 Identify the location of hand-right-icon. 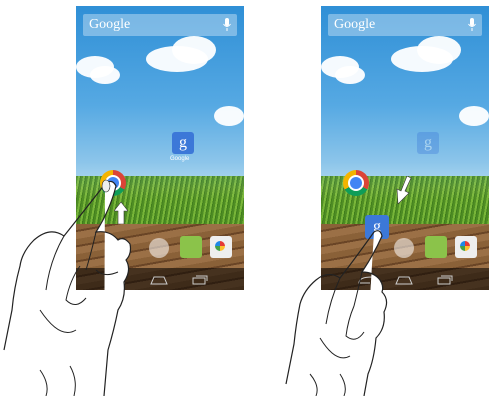
(336, 313).